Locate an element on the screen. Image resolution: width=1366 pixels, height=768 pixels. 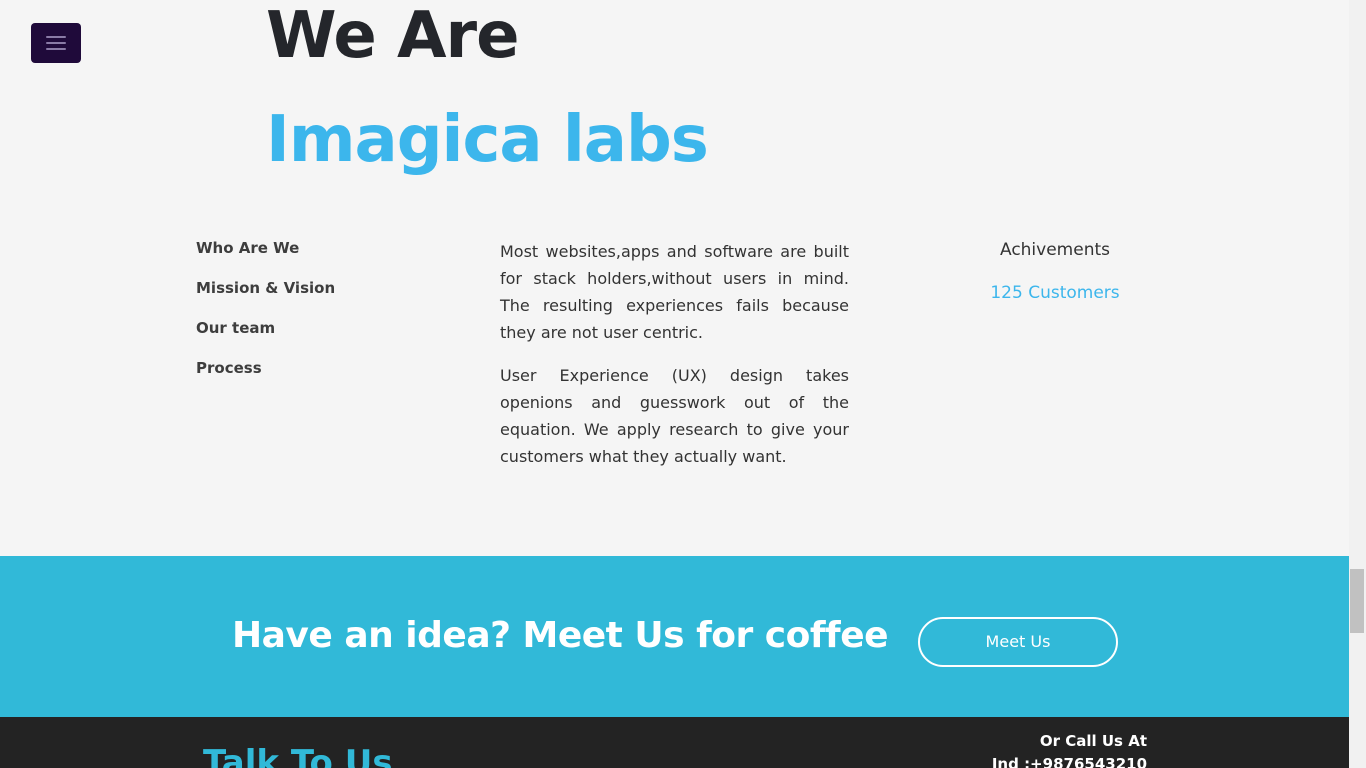
achievements-title: Achivements is located at coordinates (1054, 250).